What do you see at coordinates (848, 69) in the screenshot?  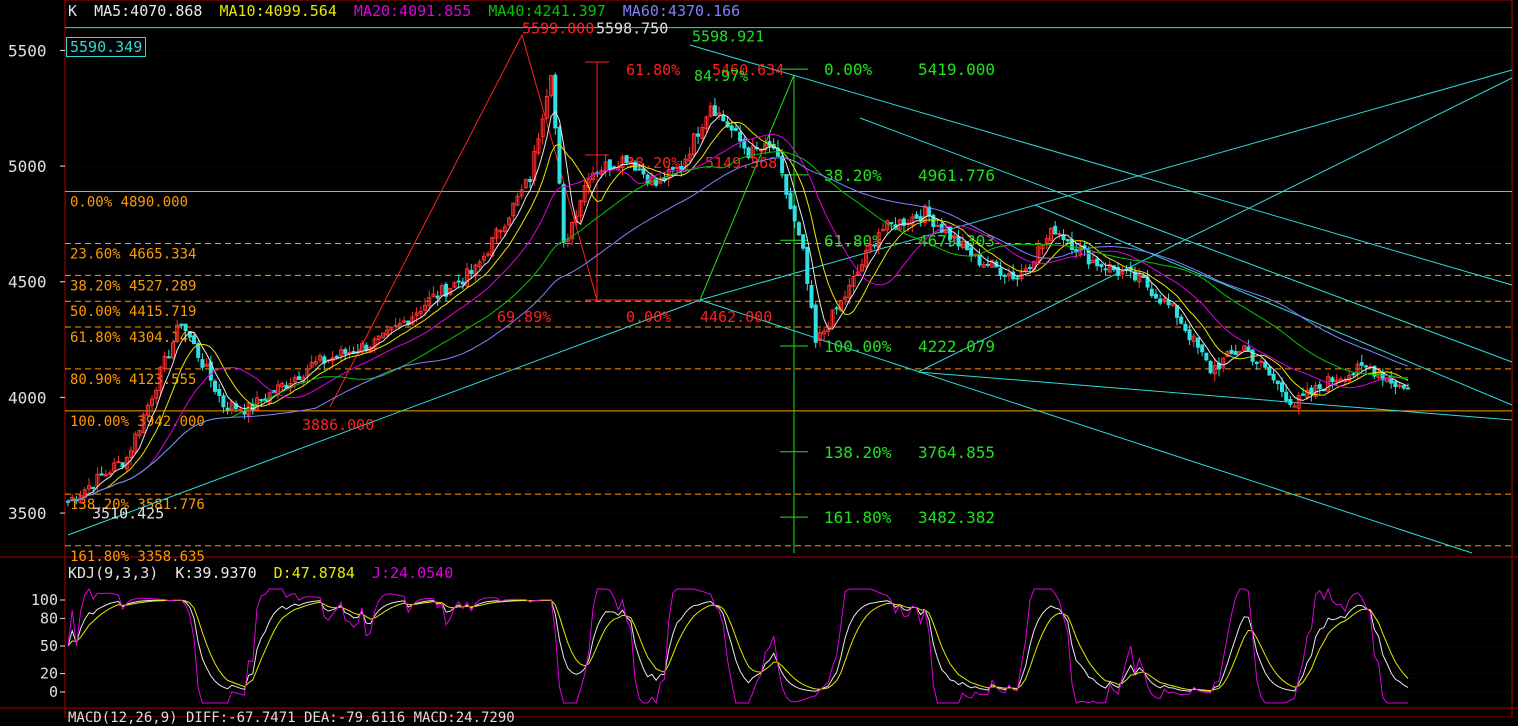 I see `fibo-fan-label: 0.00%` at bounding box center [848, 69].